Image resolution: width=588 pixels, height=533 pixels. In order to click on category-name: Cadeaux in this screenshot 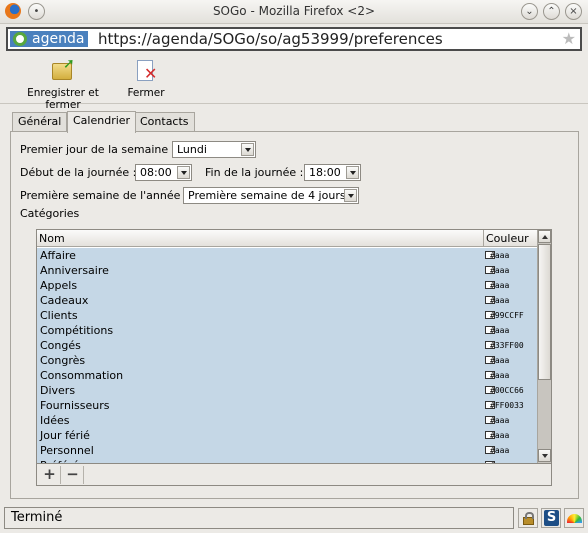, I will do `click(64, 300)`.